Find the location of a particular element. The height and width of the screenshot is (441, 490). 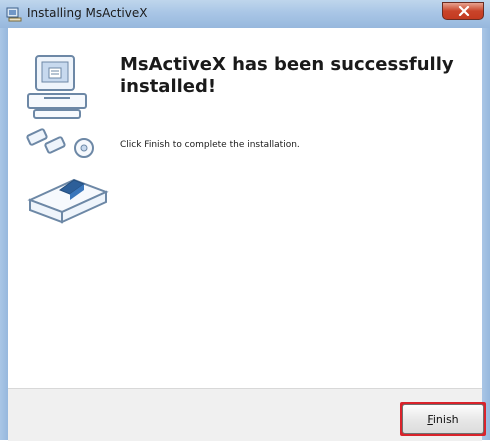

finish-button-text-rest: inish is located at coordinates (445, 419).